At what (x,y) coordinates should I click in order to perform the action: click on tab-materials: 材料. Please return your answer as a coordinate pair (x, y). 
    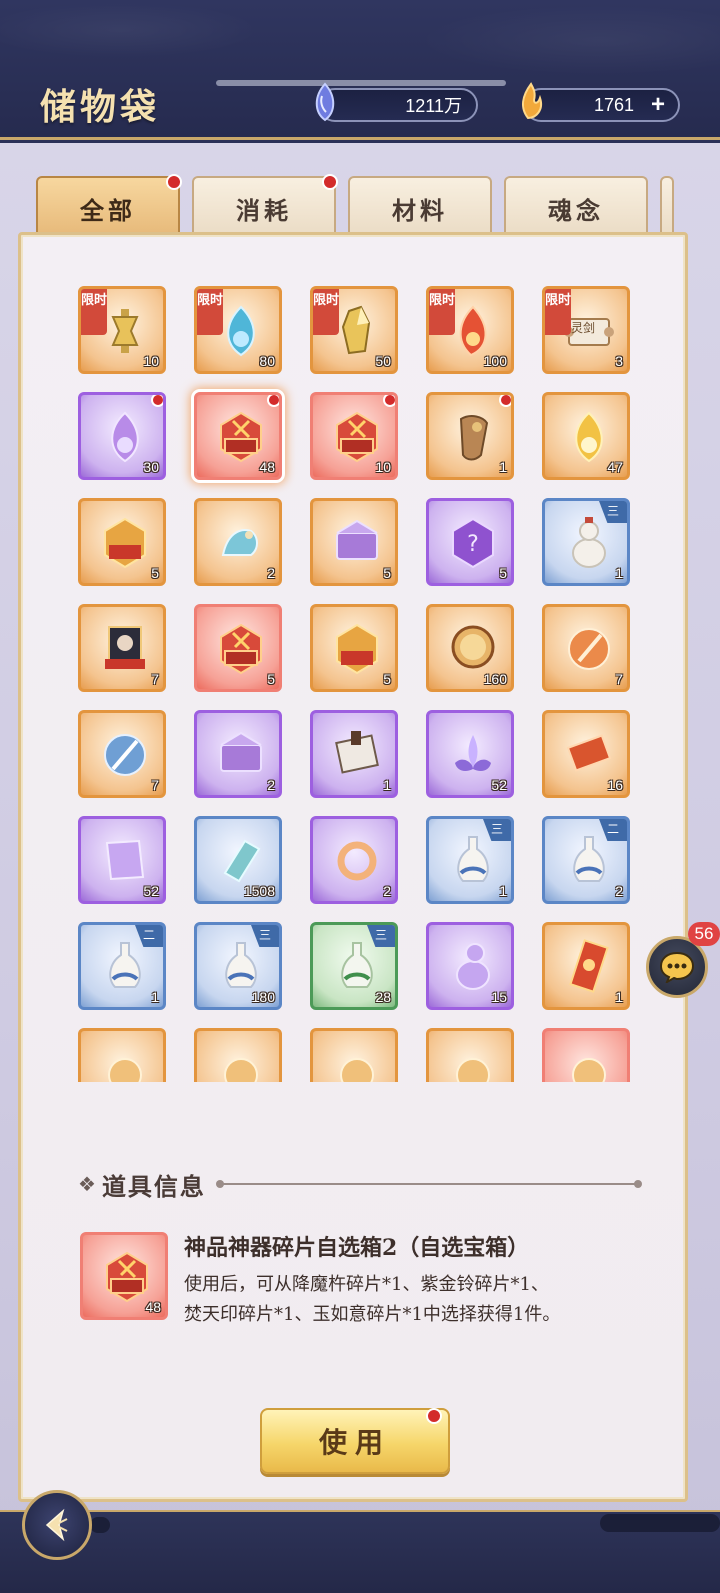
    Looking at the image, I should click on (420, 207).